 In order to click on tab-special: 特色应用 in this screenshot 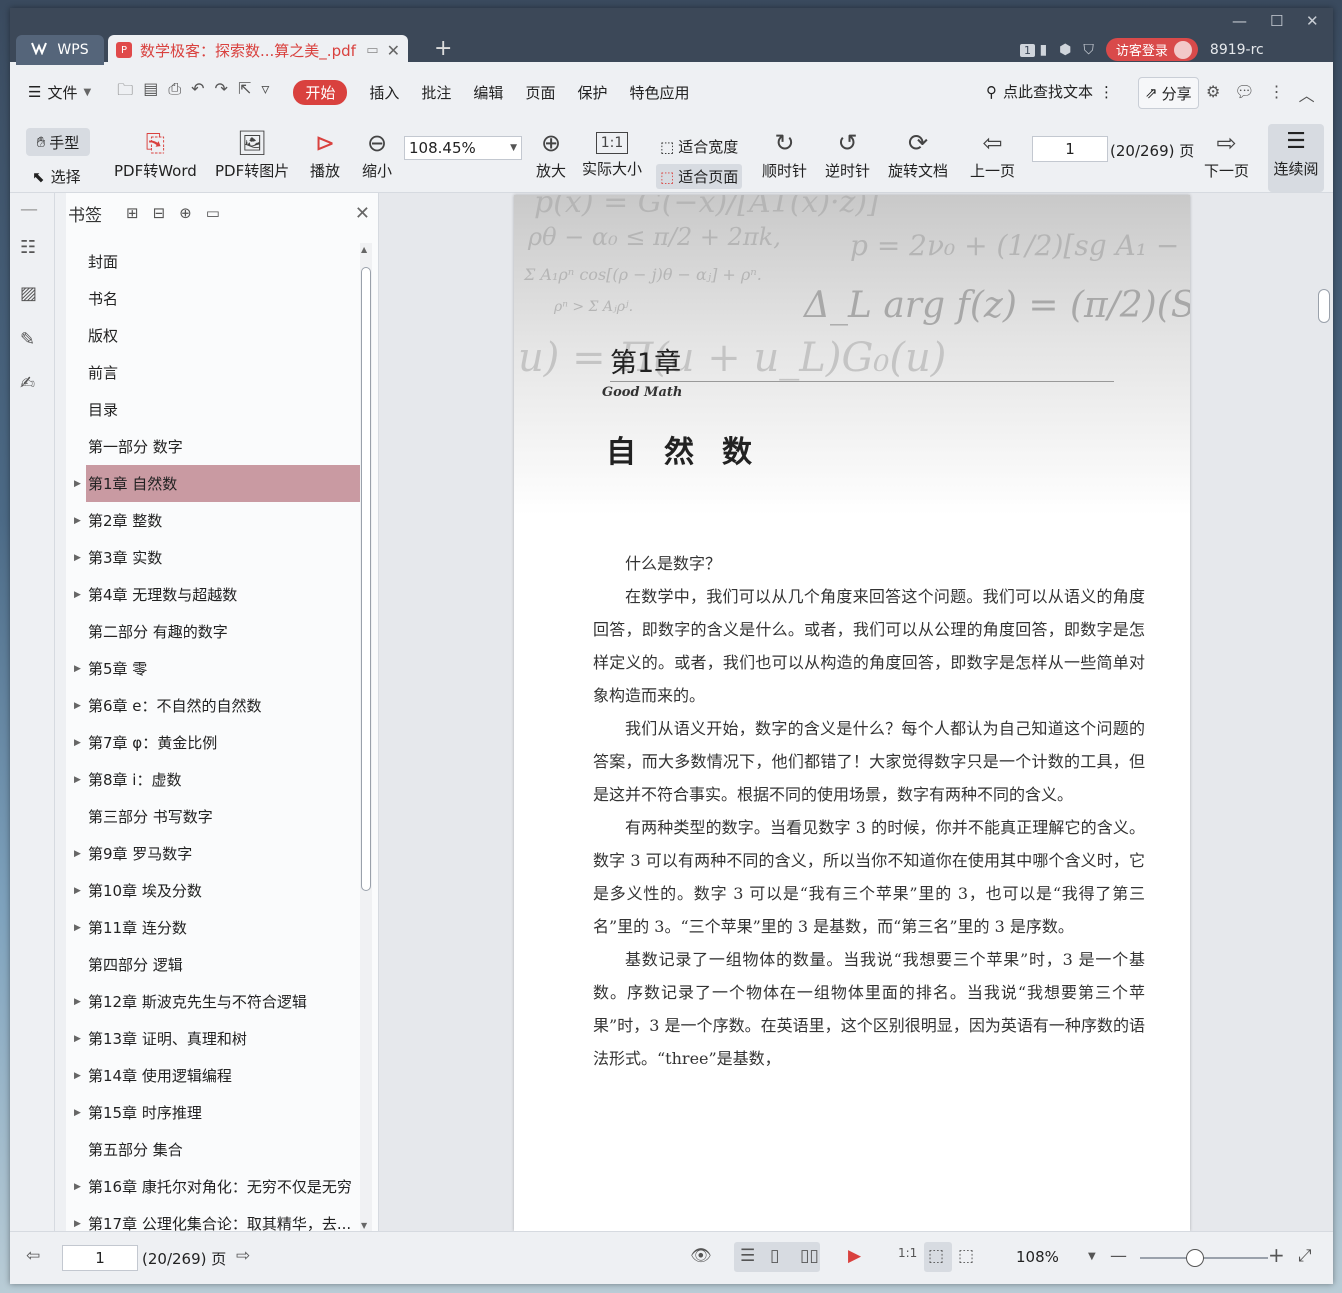, I will do `click(659, 92)`.